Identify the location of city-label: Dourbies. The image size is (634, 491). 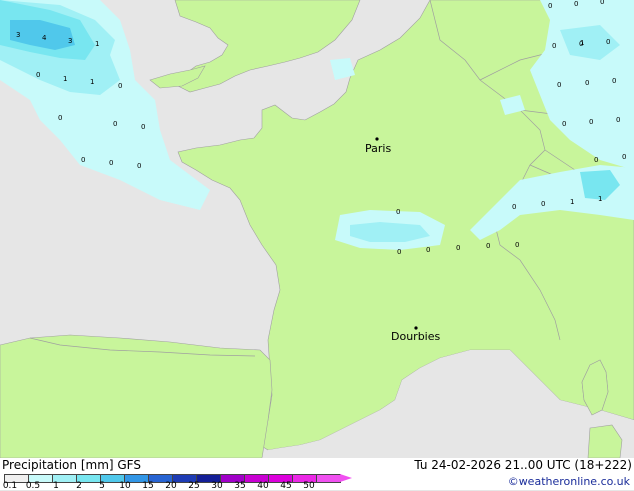
(416, 336).